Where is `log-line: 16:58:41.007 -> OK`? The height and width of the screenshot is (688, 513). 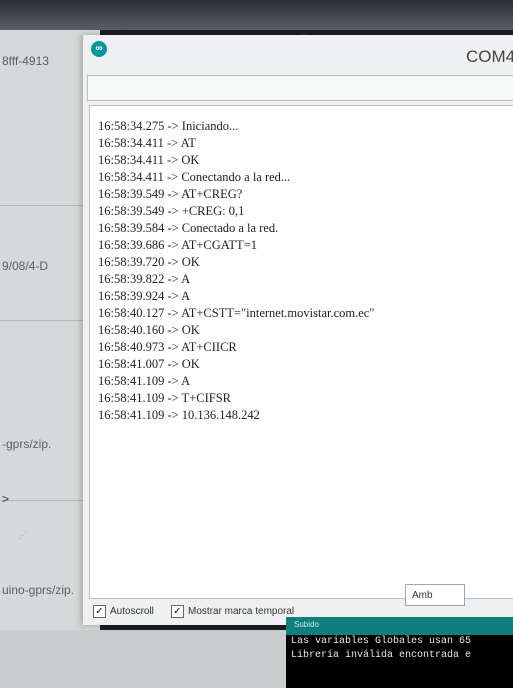
log-line: 16:58:41.007 -> OK is located at coordinates (149, 364).